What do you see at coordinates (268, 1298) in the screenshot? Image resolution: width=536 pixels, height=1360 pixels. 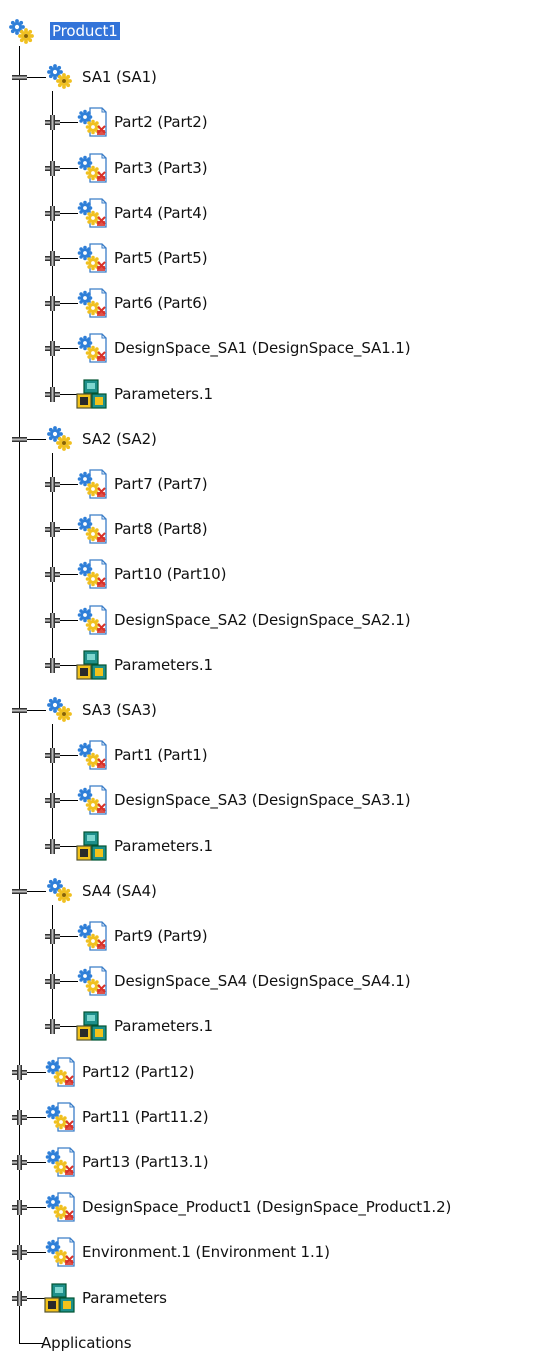 I see `tree-node: Parameters` at bounding box center [268, 1298].